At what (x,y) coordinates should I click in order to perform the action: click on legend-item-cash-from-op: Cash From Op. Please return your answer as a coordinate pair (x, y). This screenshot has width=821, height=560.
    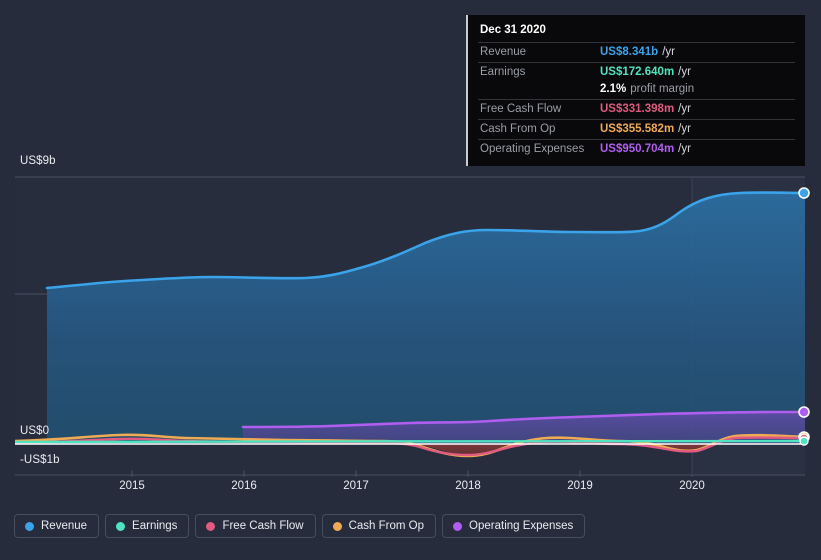
    Looking at the image, I should click on (379, 526).